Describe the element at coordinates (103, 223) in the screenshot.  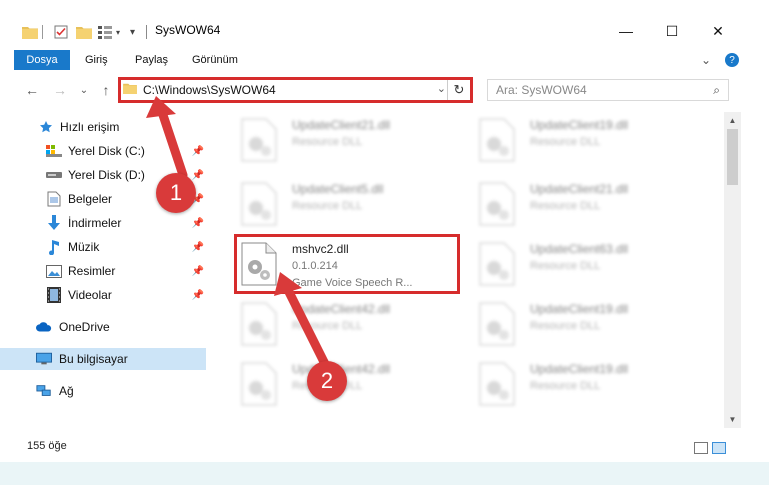
I see `sidebar-item-downloads: İndirmeler 📌` at that location.